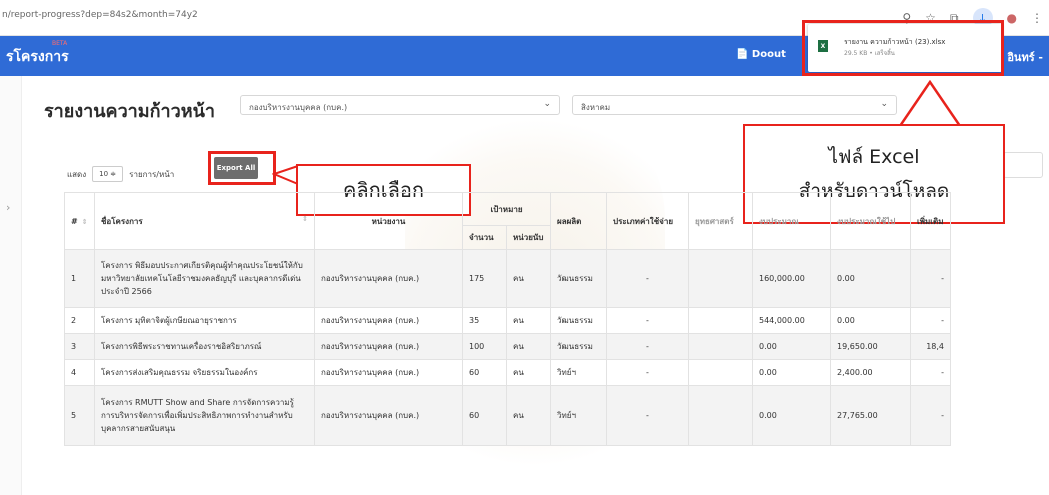 The width and height of the screenshot is (1049, 495). I want to click on cell-index: 2, so click(79, 320).